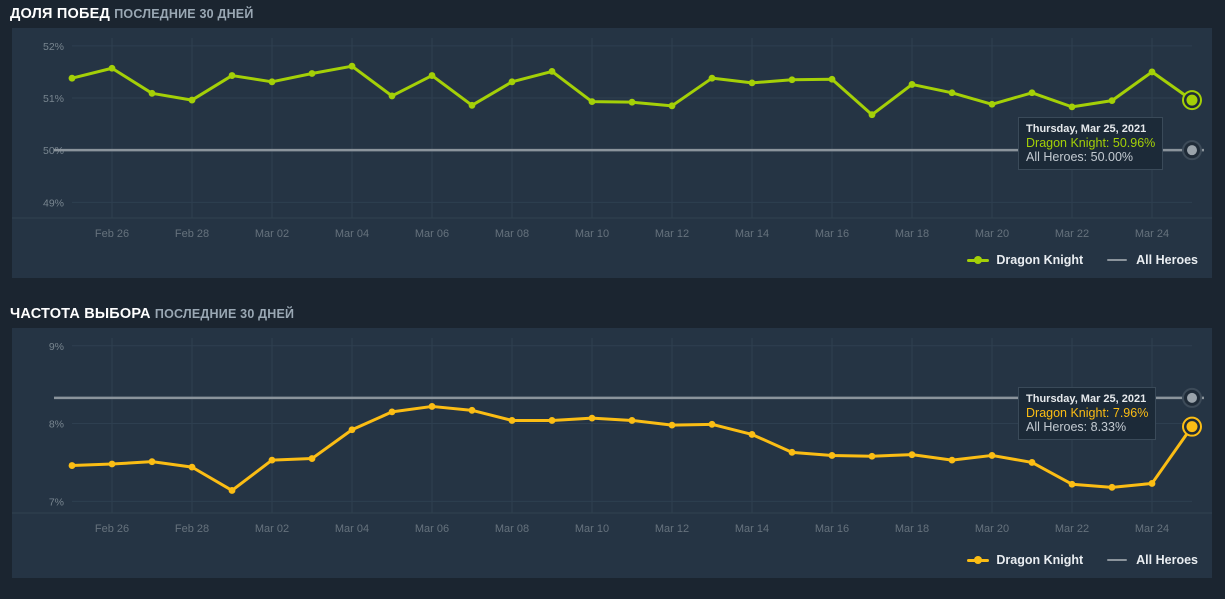 The height and width of the screenshot is (599, 1225). What do you see at coordinates (53, 47) in the screenshot?
I see `svg-text: 52%` at bounding box center [53, 47].